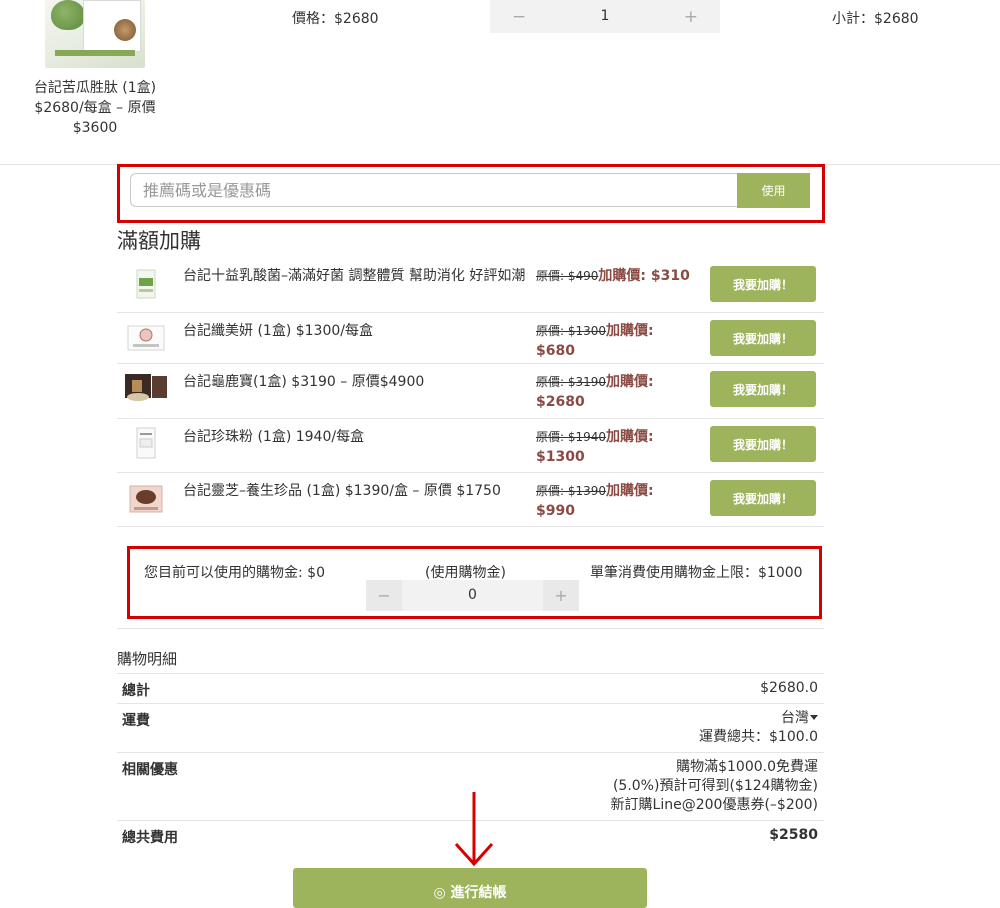 This screenshot has height=908, width=1000. I want to click on shipping-region-value: 台灣, so click(795, 718).